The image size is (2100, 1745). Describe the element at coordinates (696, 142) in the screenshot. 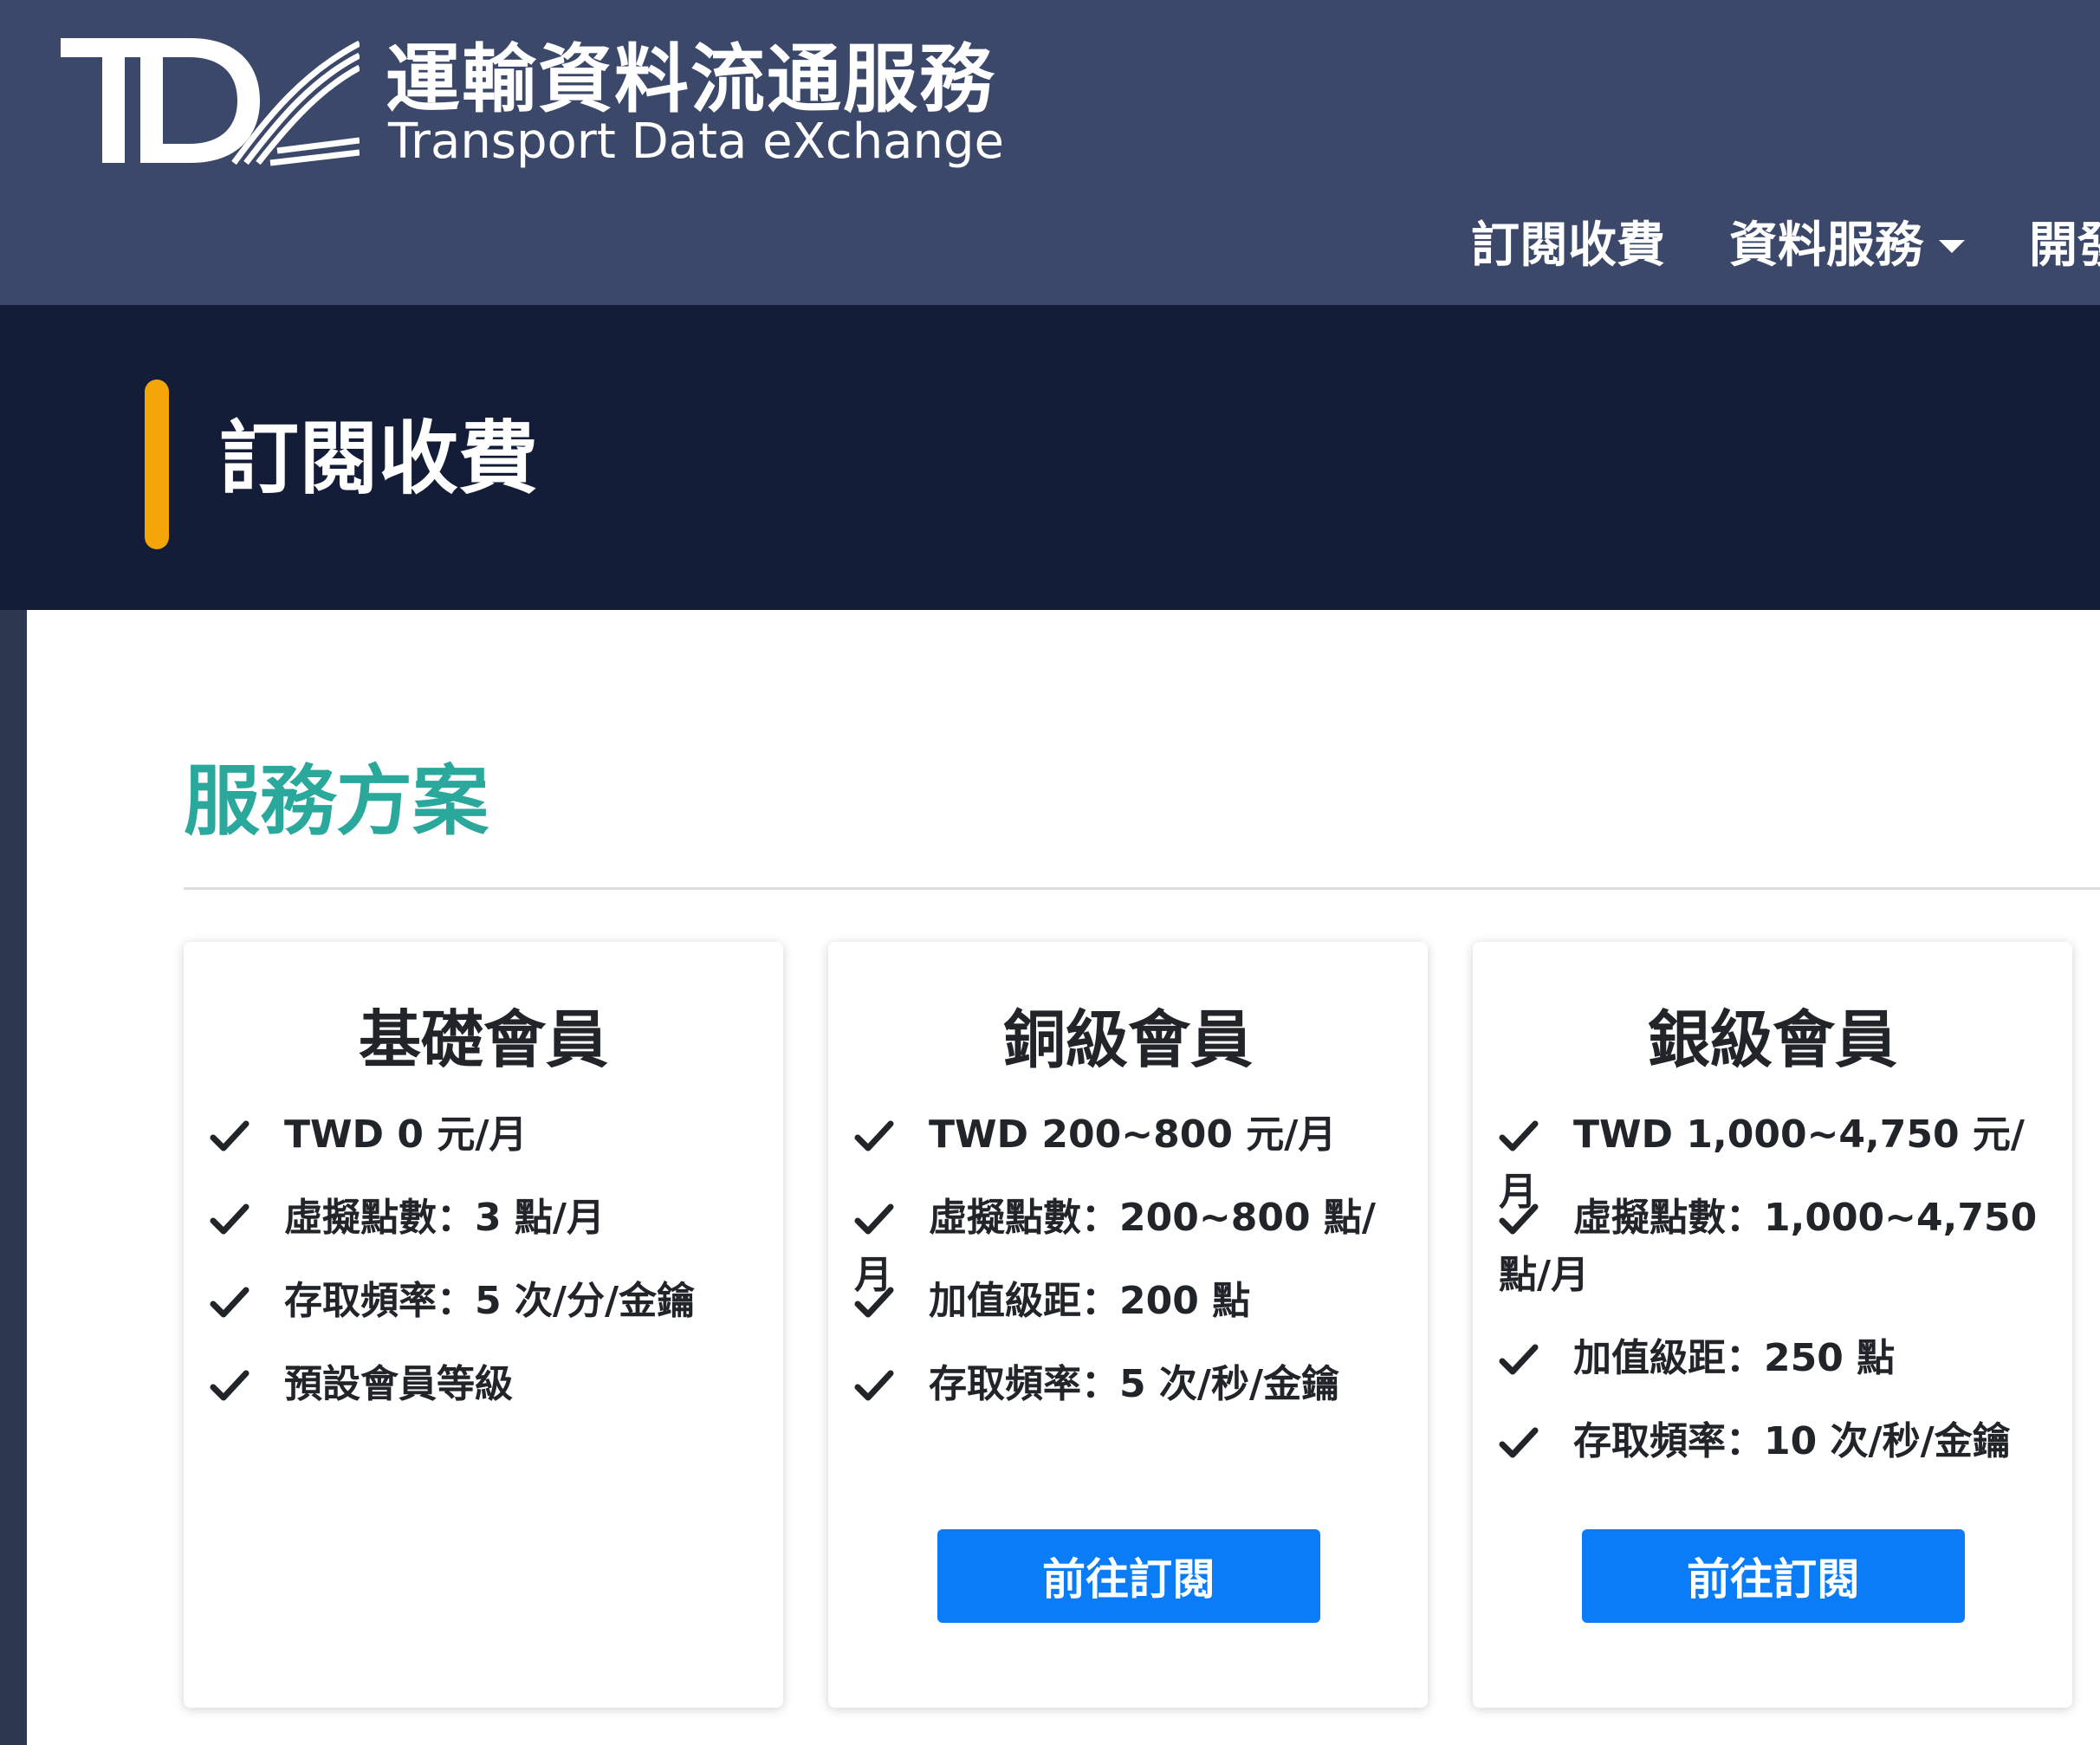

I see `logo-english-text: Transport Data eXchange` at that location.